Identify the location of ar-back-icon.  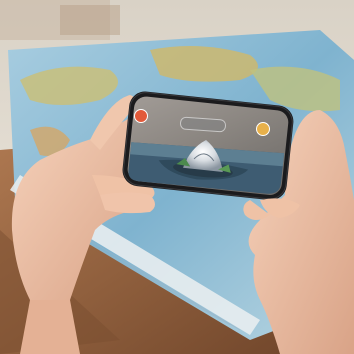
(141, 116).